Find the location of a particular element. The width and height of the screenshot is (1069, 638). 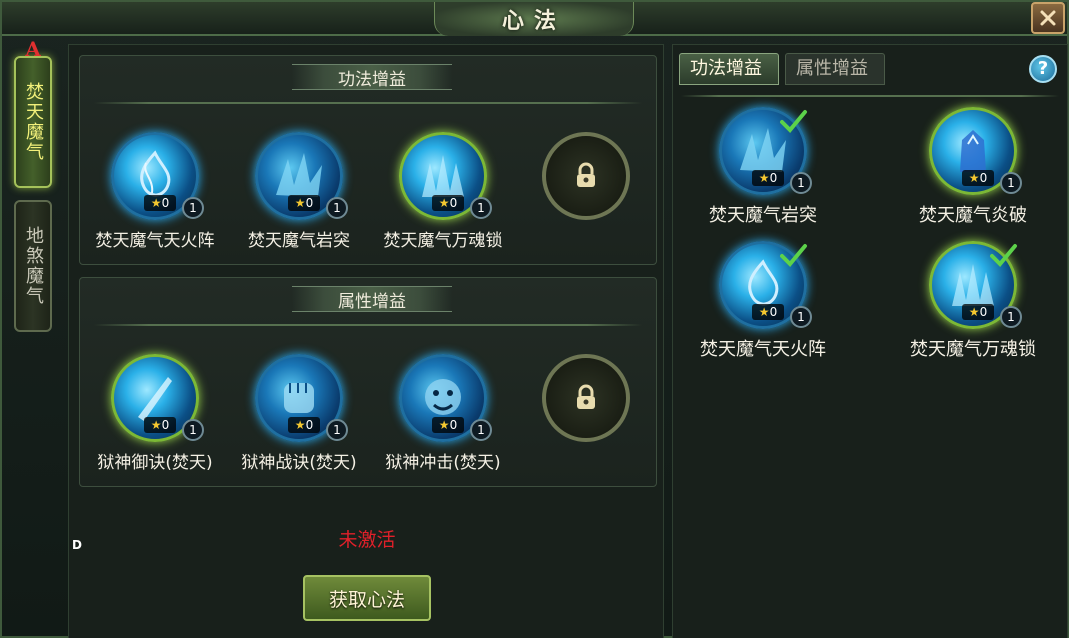

skill-slot: ★0 1 焚天魔气万魂锁 is located at coordinates (443, 191).